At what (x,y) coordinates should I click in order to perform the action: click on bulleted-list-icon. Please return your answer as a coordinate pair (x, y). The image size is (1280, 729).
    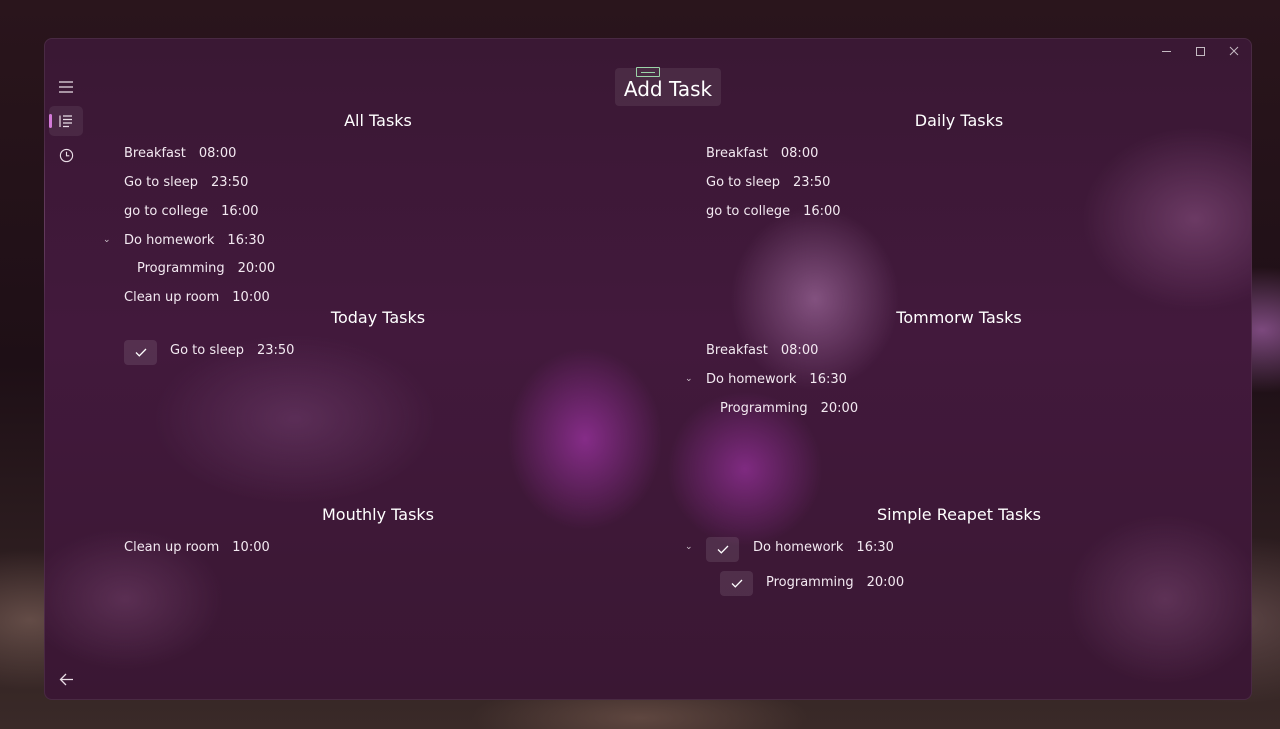
    Looking at the image, I should click on (65, 121).